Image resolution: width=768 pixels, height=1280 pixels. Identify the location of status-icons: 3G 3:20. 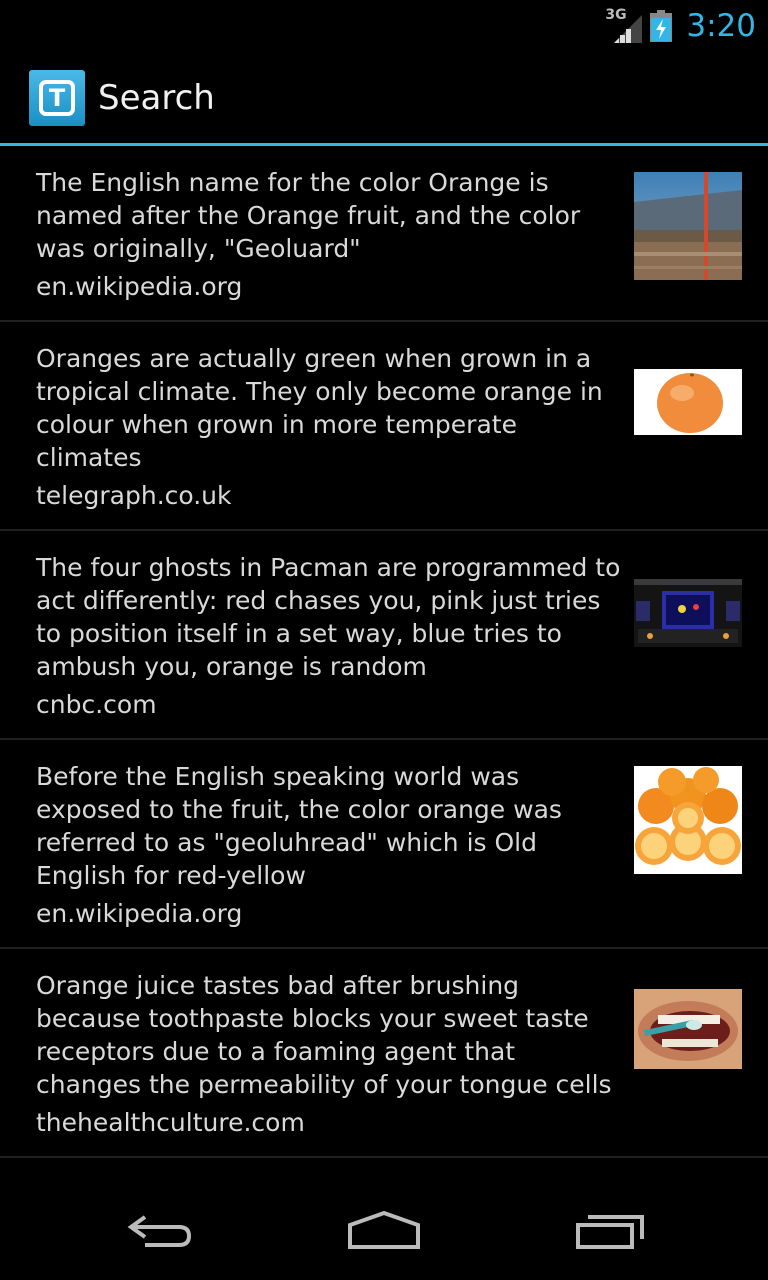
(680, 26).